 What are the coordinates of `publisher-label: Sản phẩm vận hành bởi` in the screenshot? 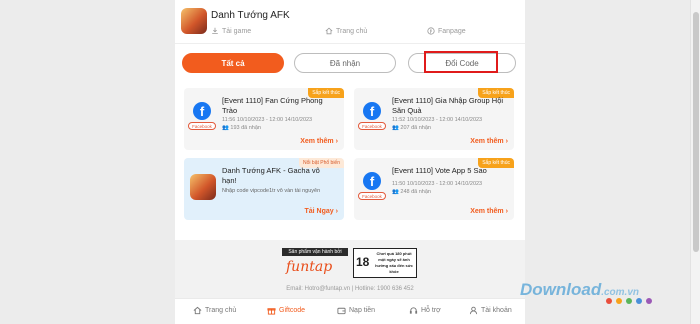 It's located at (315, 252).